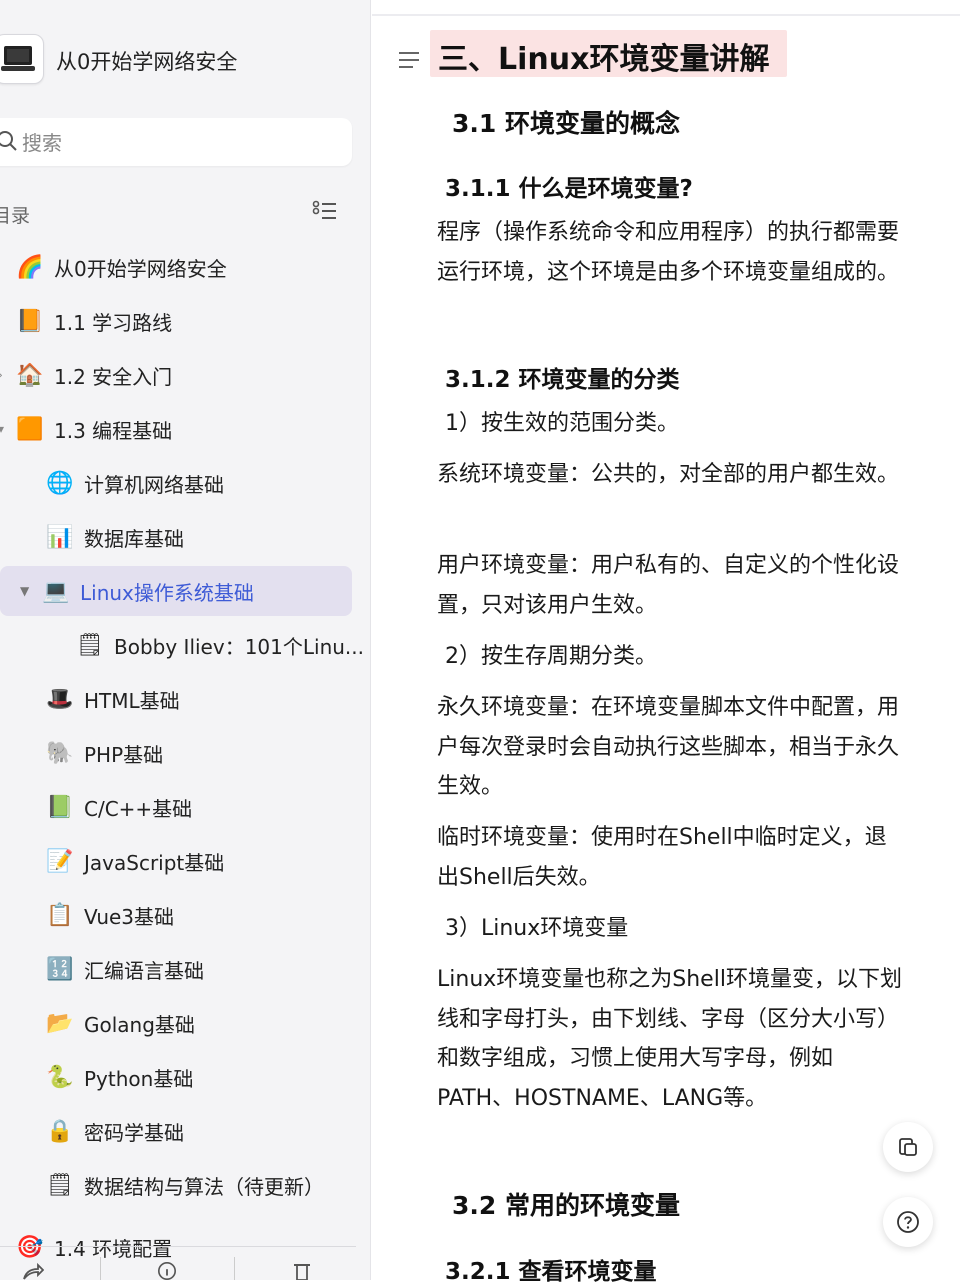 The height and width of the screenshot is (1286, 960). I want to click on app-logo, so click(22, 59).